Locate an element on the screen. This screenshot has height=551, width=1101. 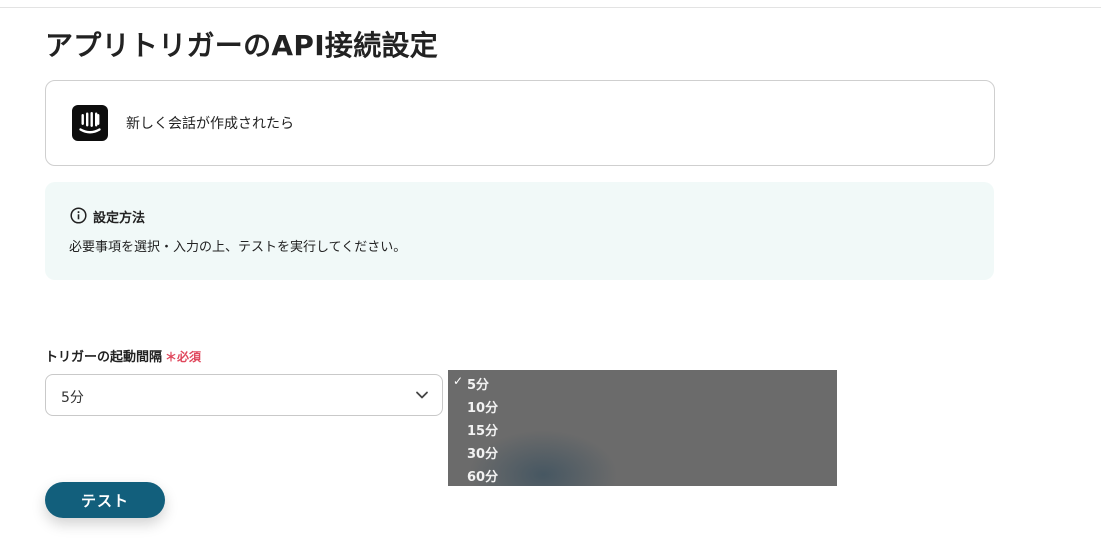
info-circle-icon is located at coordinates (78, 215).